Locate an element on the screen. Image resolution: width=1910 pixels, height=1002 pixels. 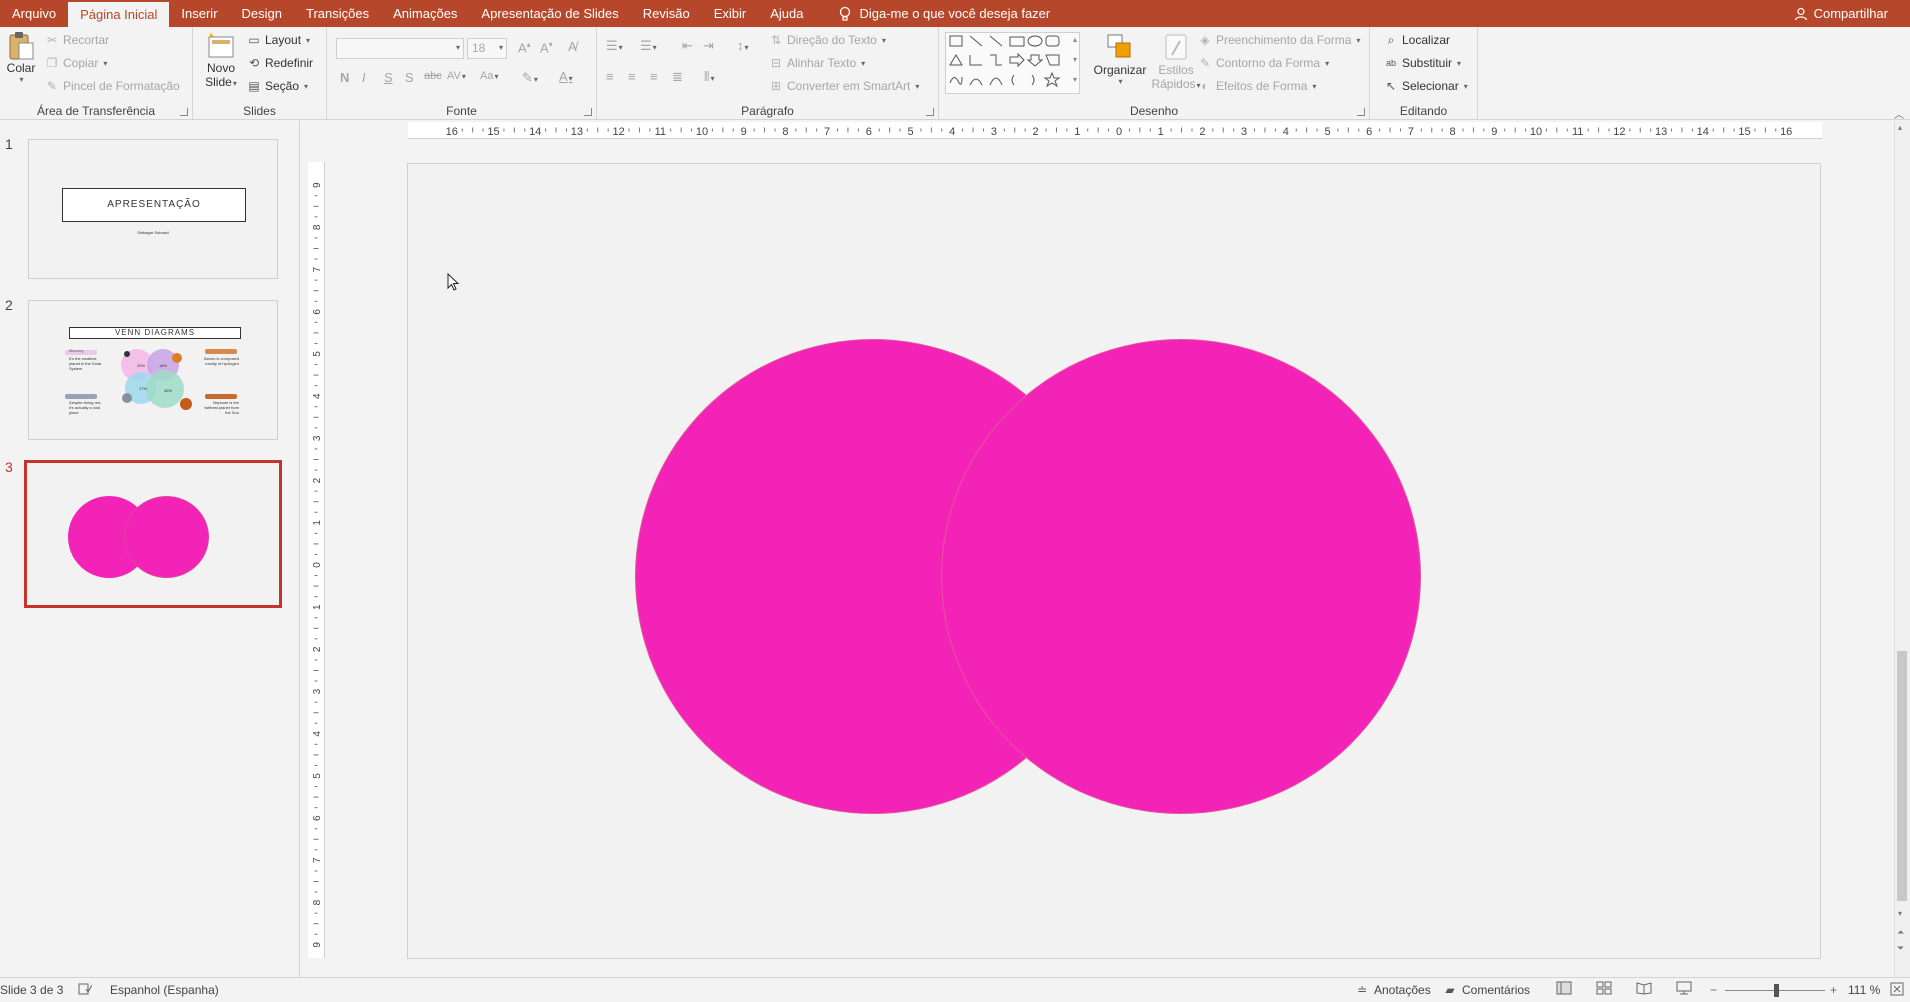
align-left-icon: ≡ is located at coordinates (610, 76).